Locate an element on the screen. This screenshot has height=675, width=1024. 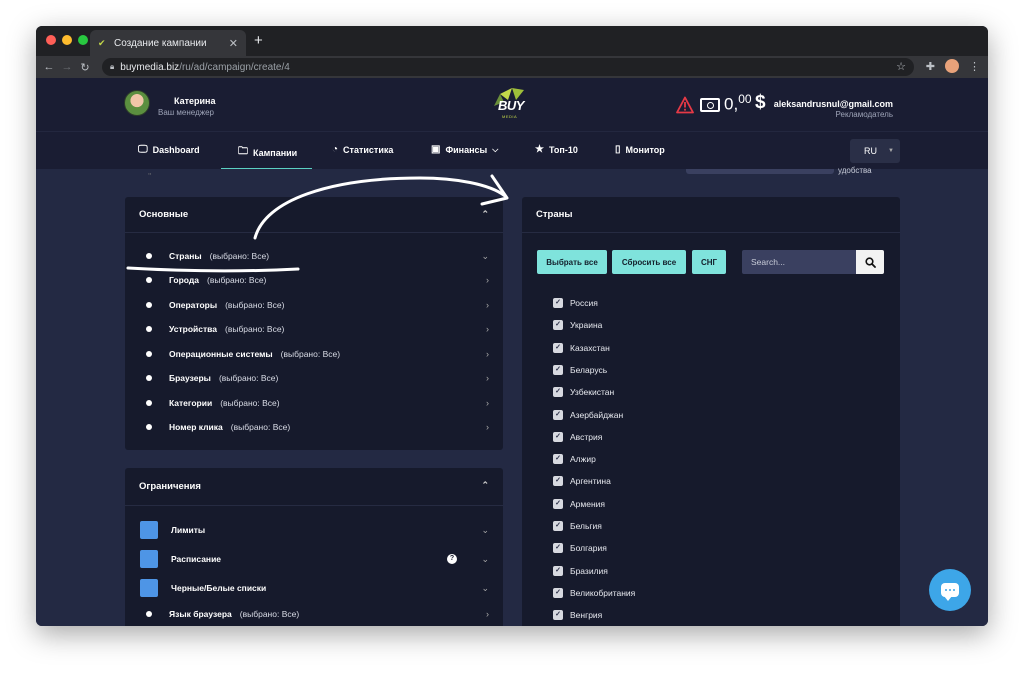
new-tab-button: + is located at coordinates (258, 40).